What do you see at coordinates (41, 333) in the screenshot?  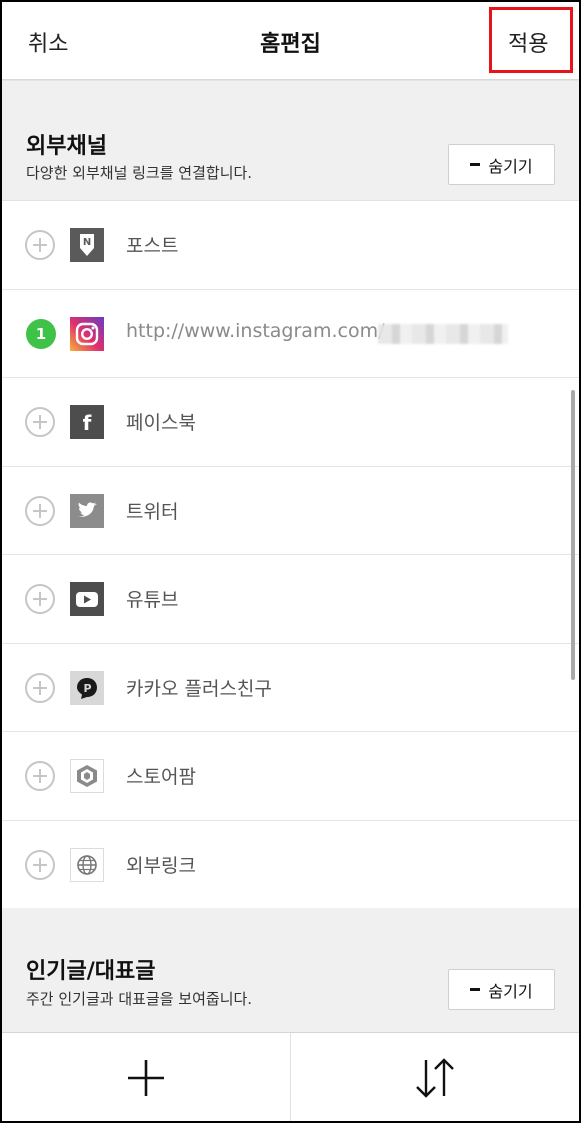 I see `order-badge: 1` at bounding box center [41, 333].